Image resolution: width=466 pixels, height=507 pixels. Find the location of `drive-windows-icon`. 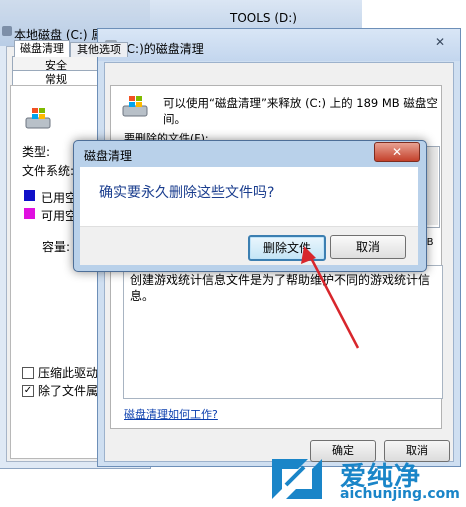

drive-windows-icon is located at coordinates (38, 118).